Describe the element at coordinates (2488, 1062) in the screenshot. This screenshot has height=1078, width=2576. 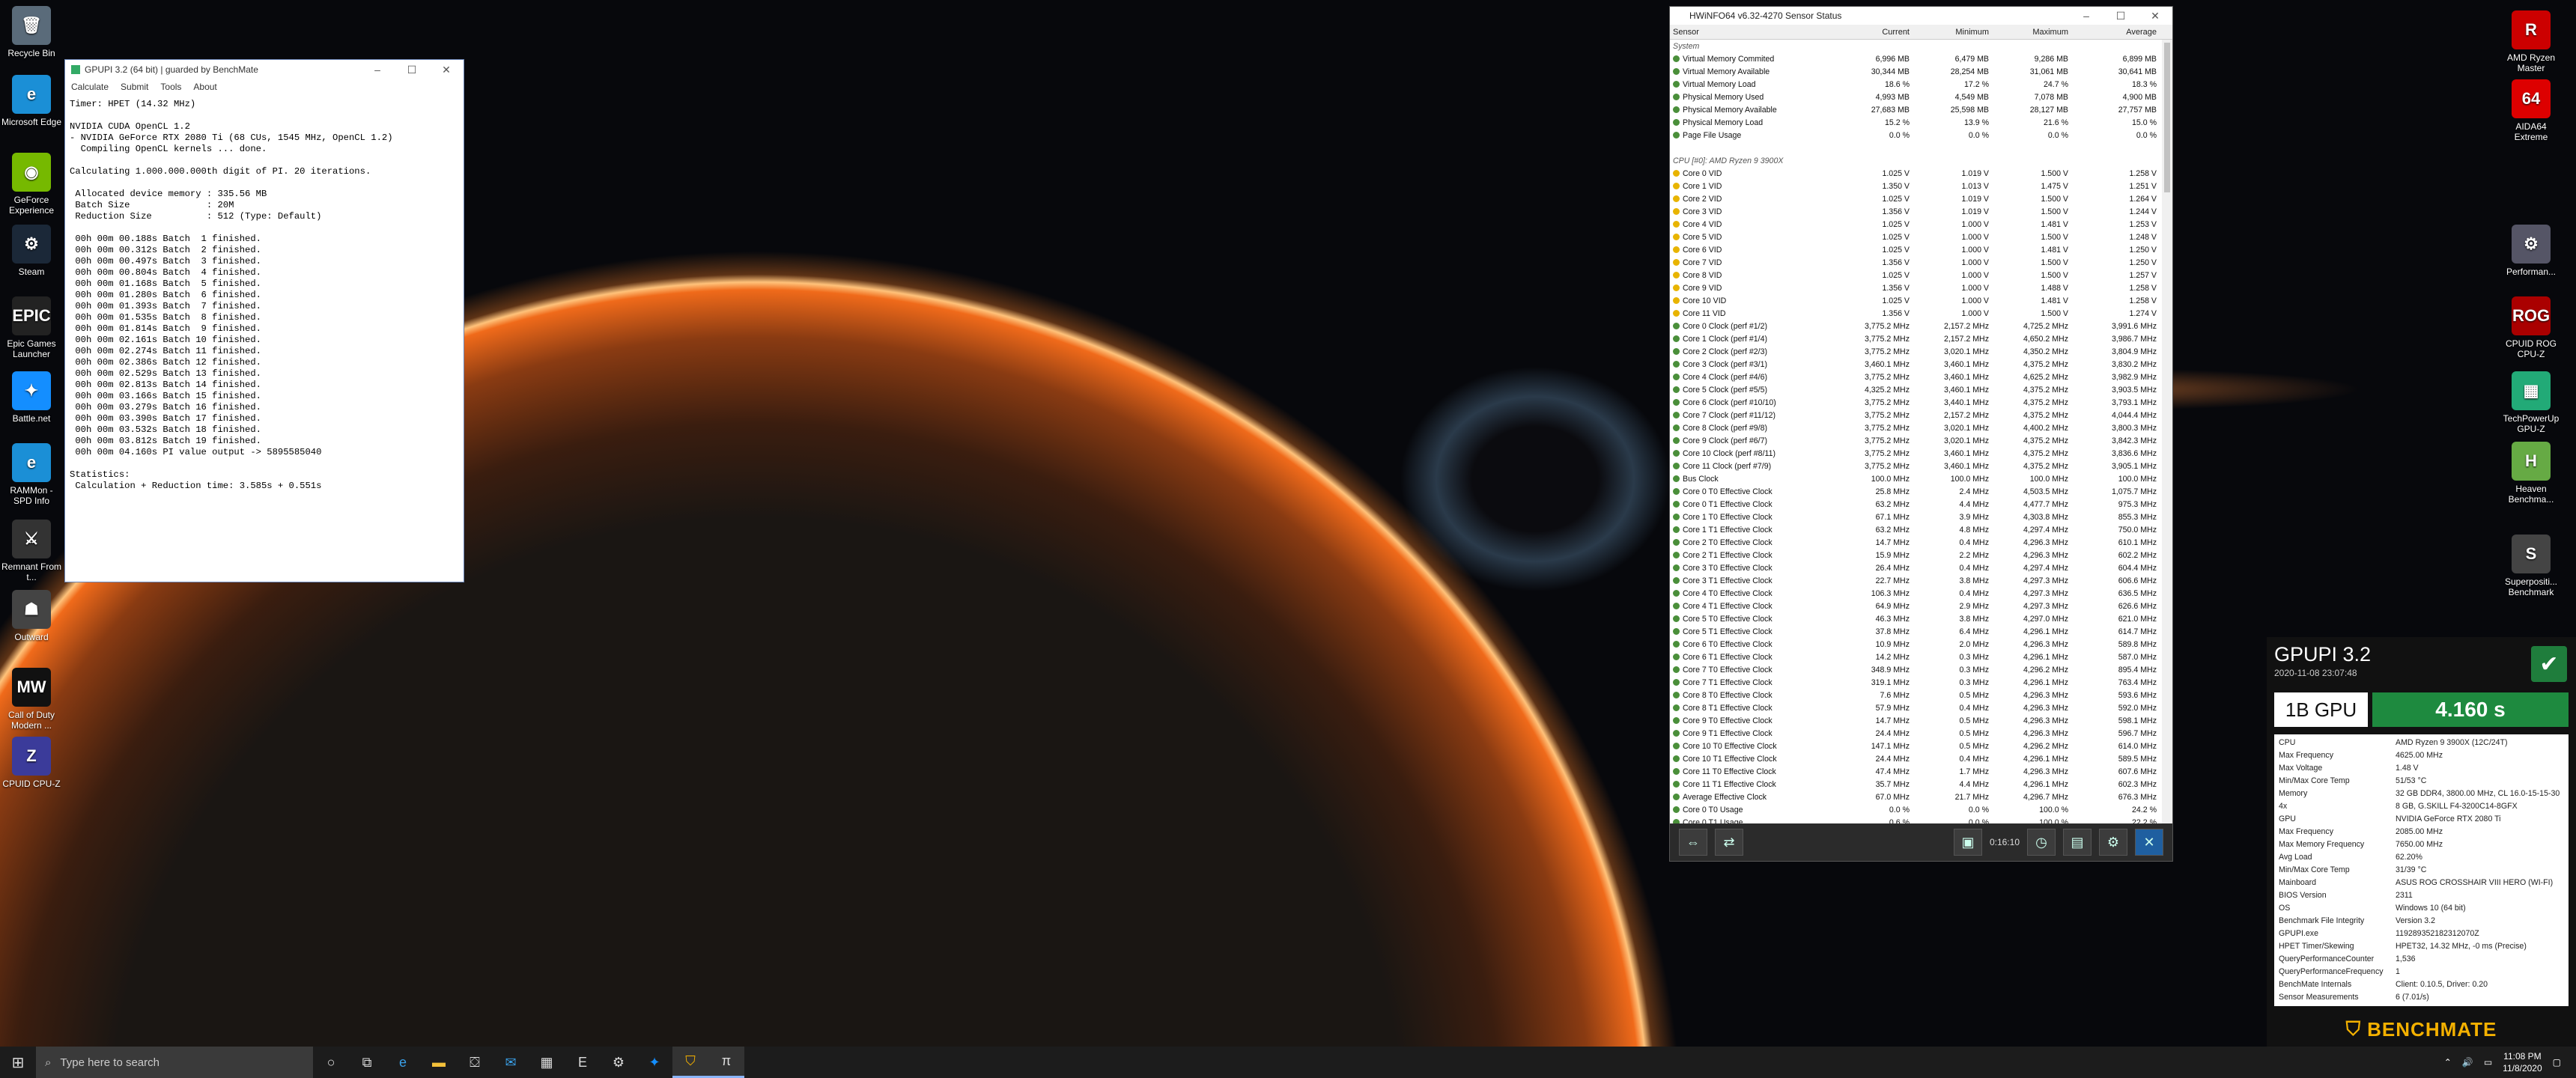
I see `network-tray-icon: ▭` at that location.